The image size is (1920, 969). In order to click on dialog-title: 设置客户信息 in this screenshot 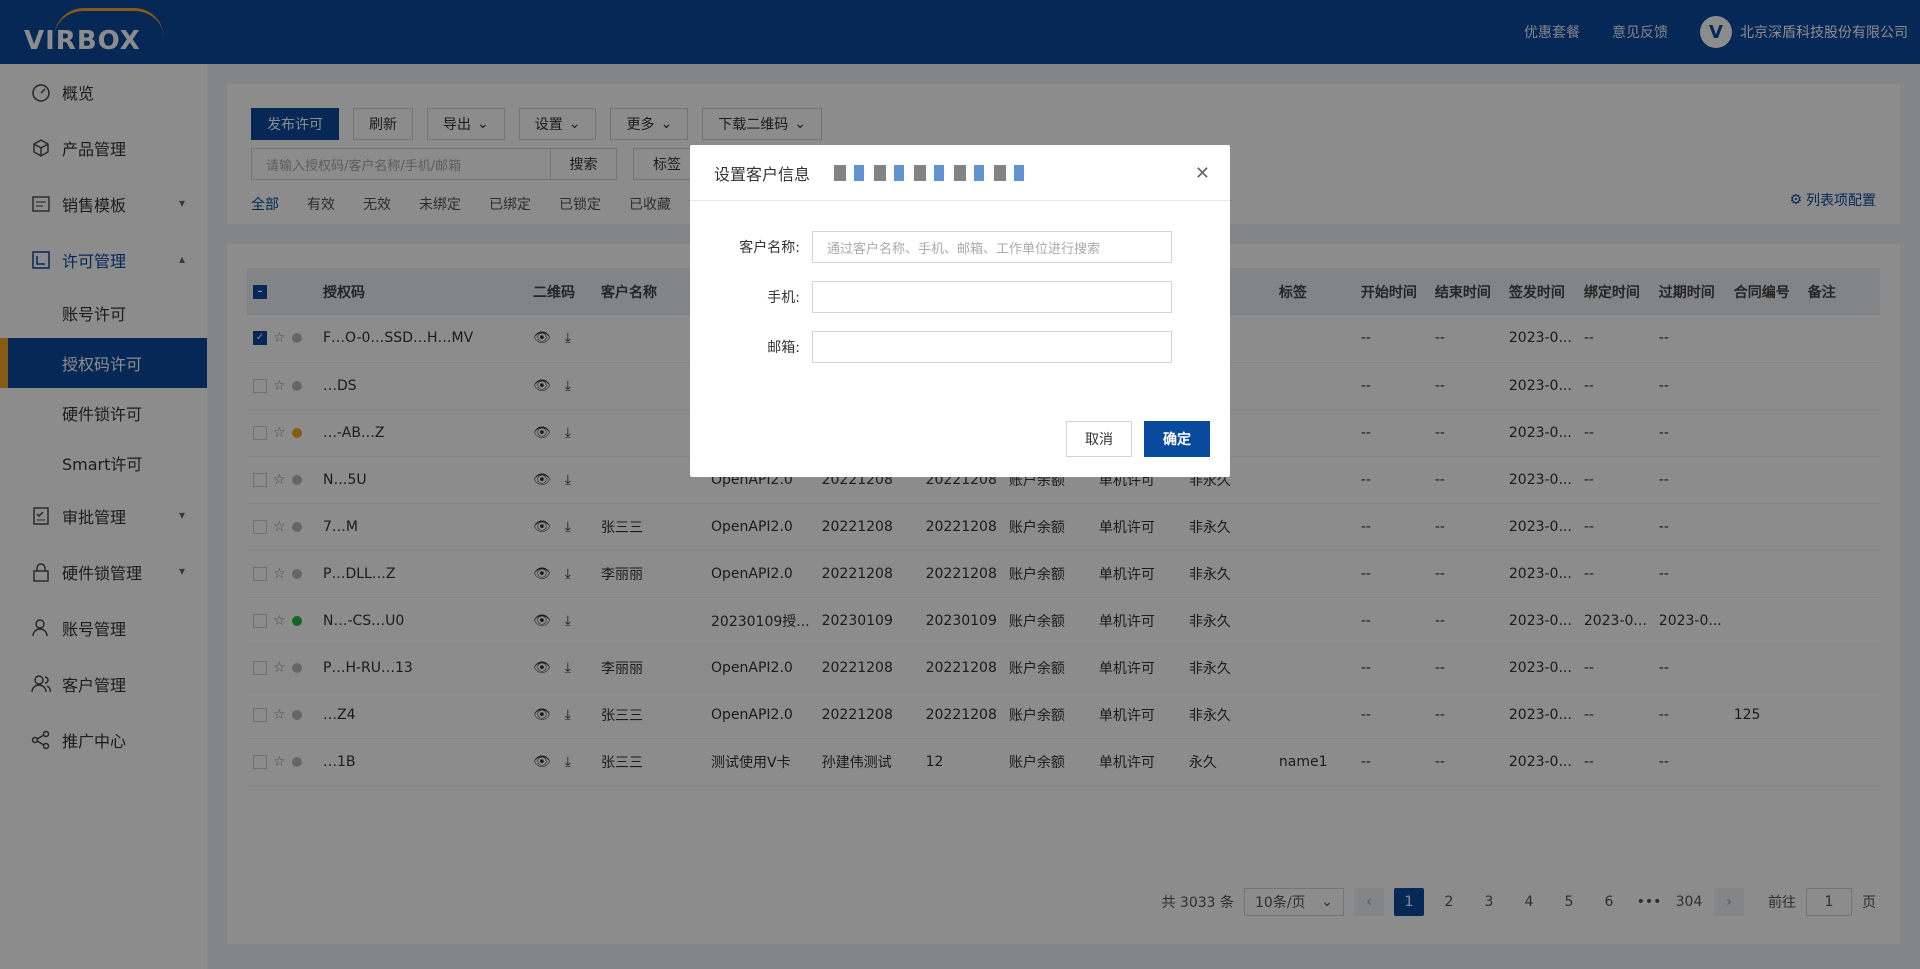, I will do `click(762, 174)`.